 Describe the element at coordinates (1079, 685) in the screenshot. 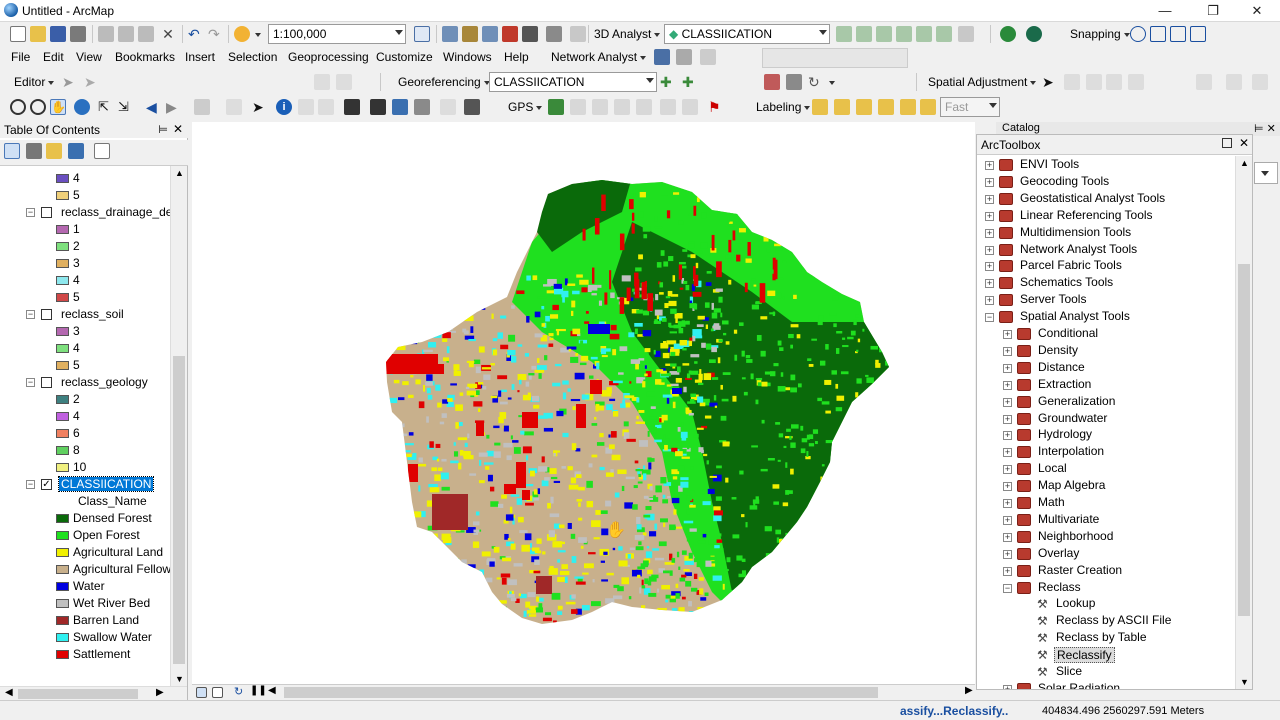

I see `tree-label: Solar Radiation` at that location.